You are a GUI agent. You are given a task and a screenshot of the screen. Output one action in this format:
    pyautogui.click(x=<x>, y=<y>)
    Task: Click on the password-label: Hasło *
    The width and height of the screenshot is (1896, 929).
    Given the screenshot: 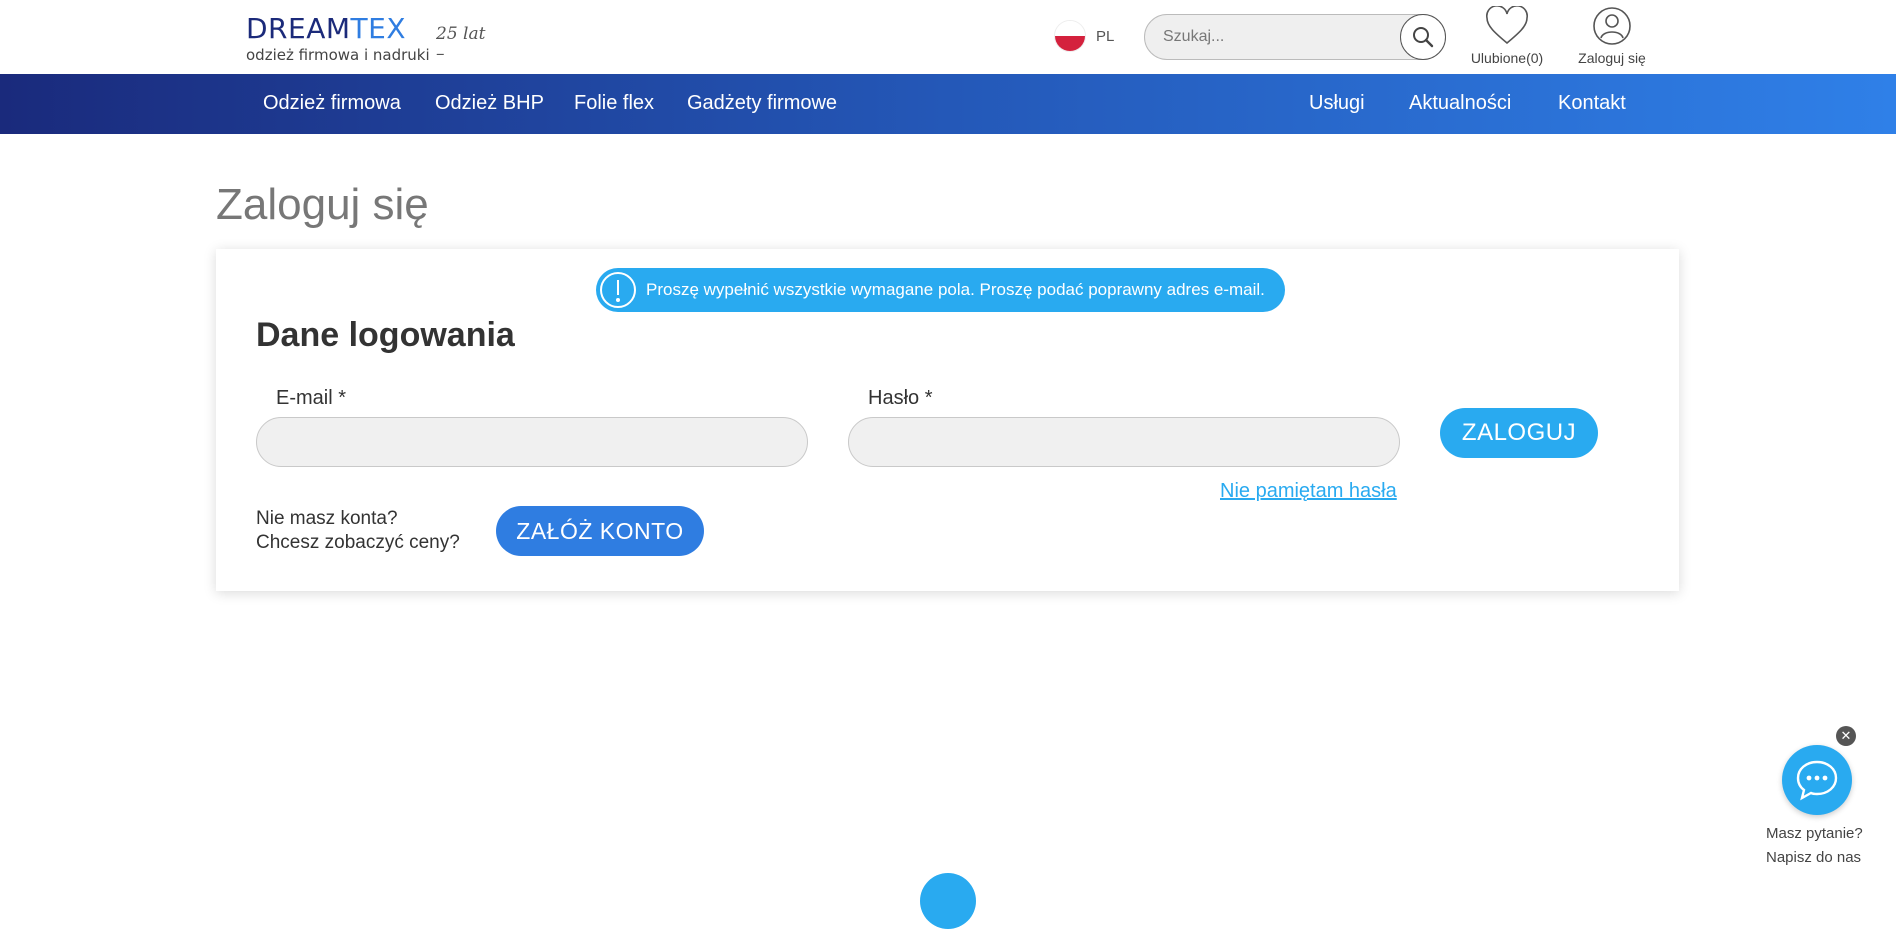 What is the action you would take?
    pyautogui.click(x=900, y=398)
    